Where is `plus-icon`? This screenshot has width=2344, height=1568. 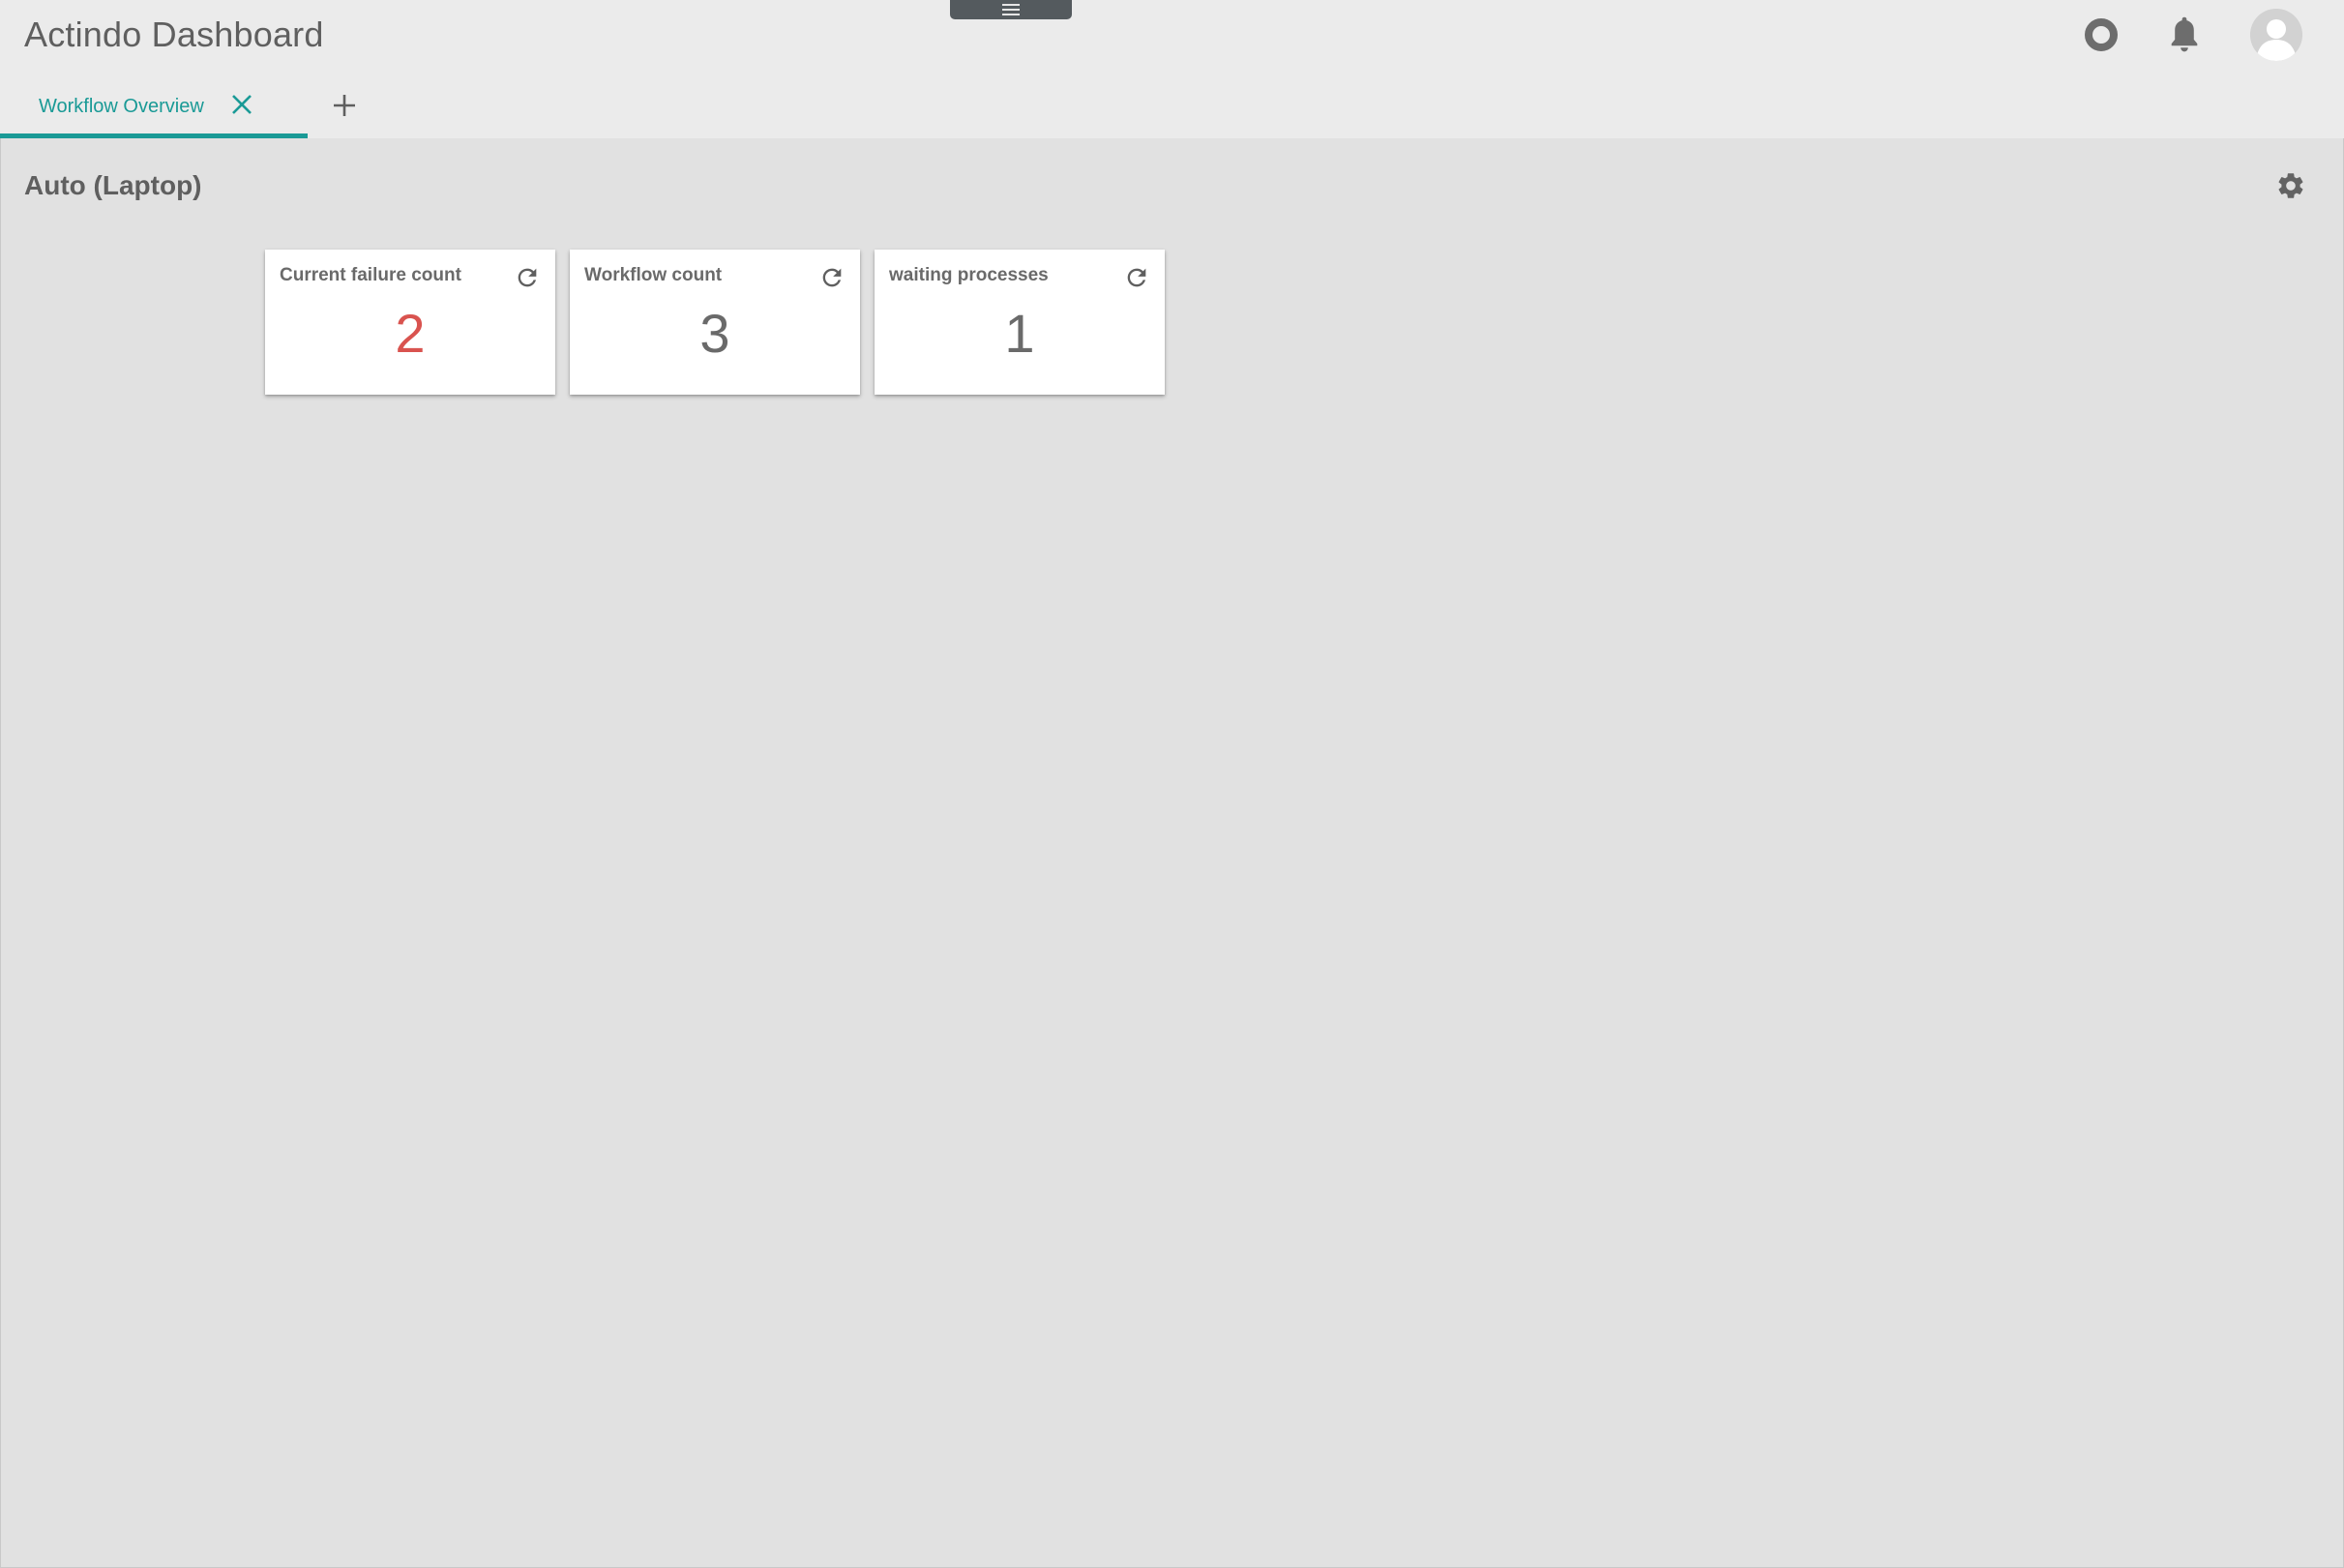
plus-icon is located at coordinates (344, 105).